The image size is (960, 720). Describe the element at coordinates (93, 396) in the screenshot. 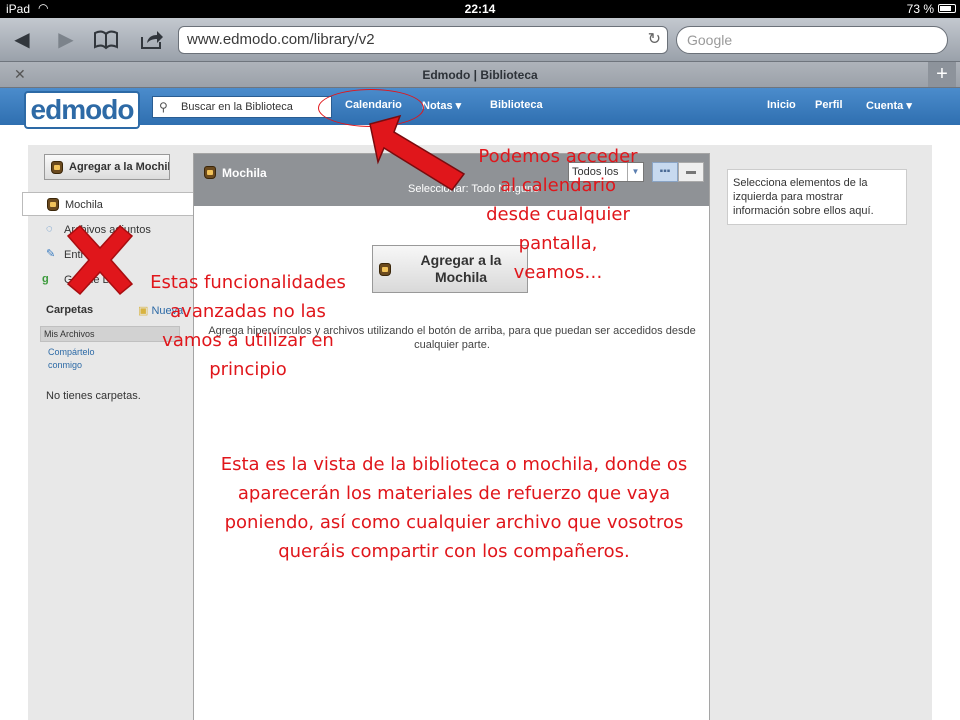

I see `no-folders-text: No tienes carpetas.` at that location.